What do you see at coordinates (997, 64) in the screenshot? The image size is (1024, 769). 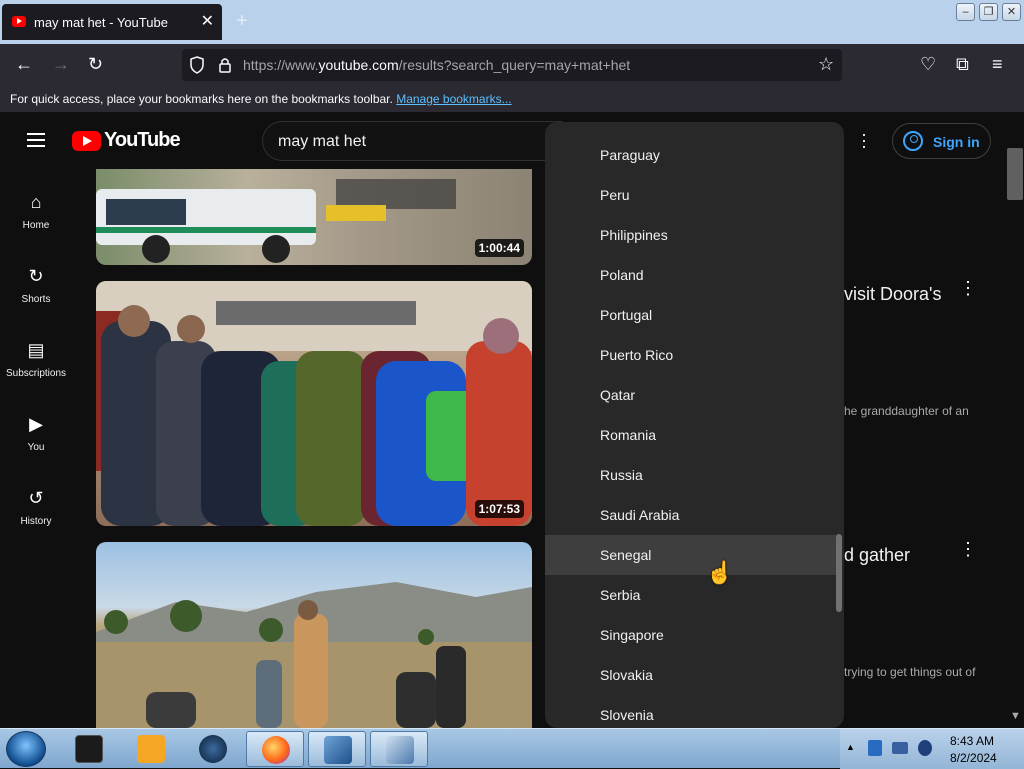 I see `menu-icon: ≡` at bounding box center [997, 64].